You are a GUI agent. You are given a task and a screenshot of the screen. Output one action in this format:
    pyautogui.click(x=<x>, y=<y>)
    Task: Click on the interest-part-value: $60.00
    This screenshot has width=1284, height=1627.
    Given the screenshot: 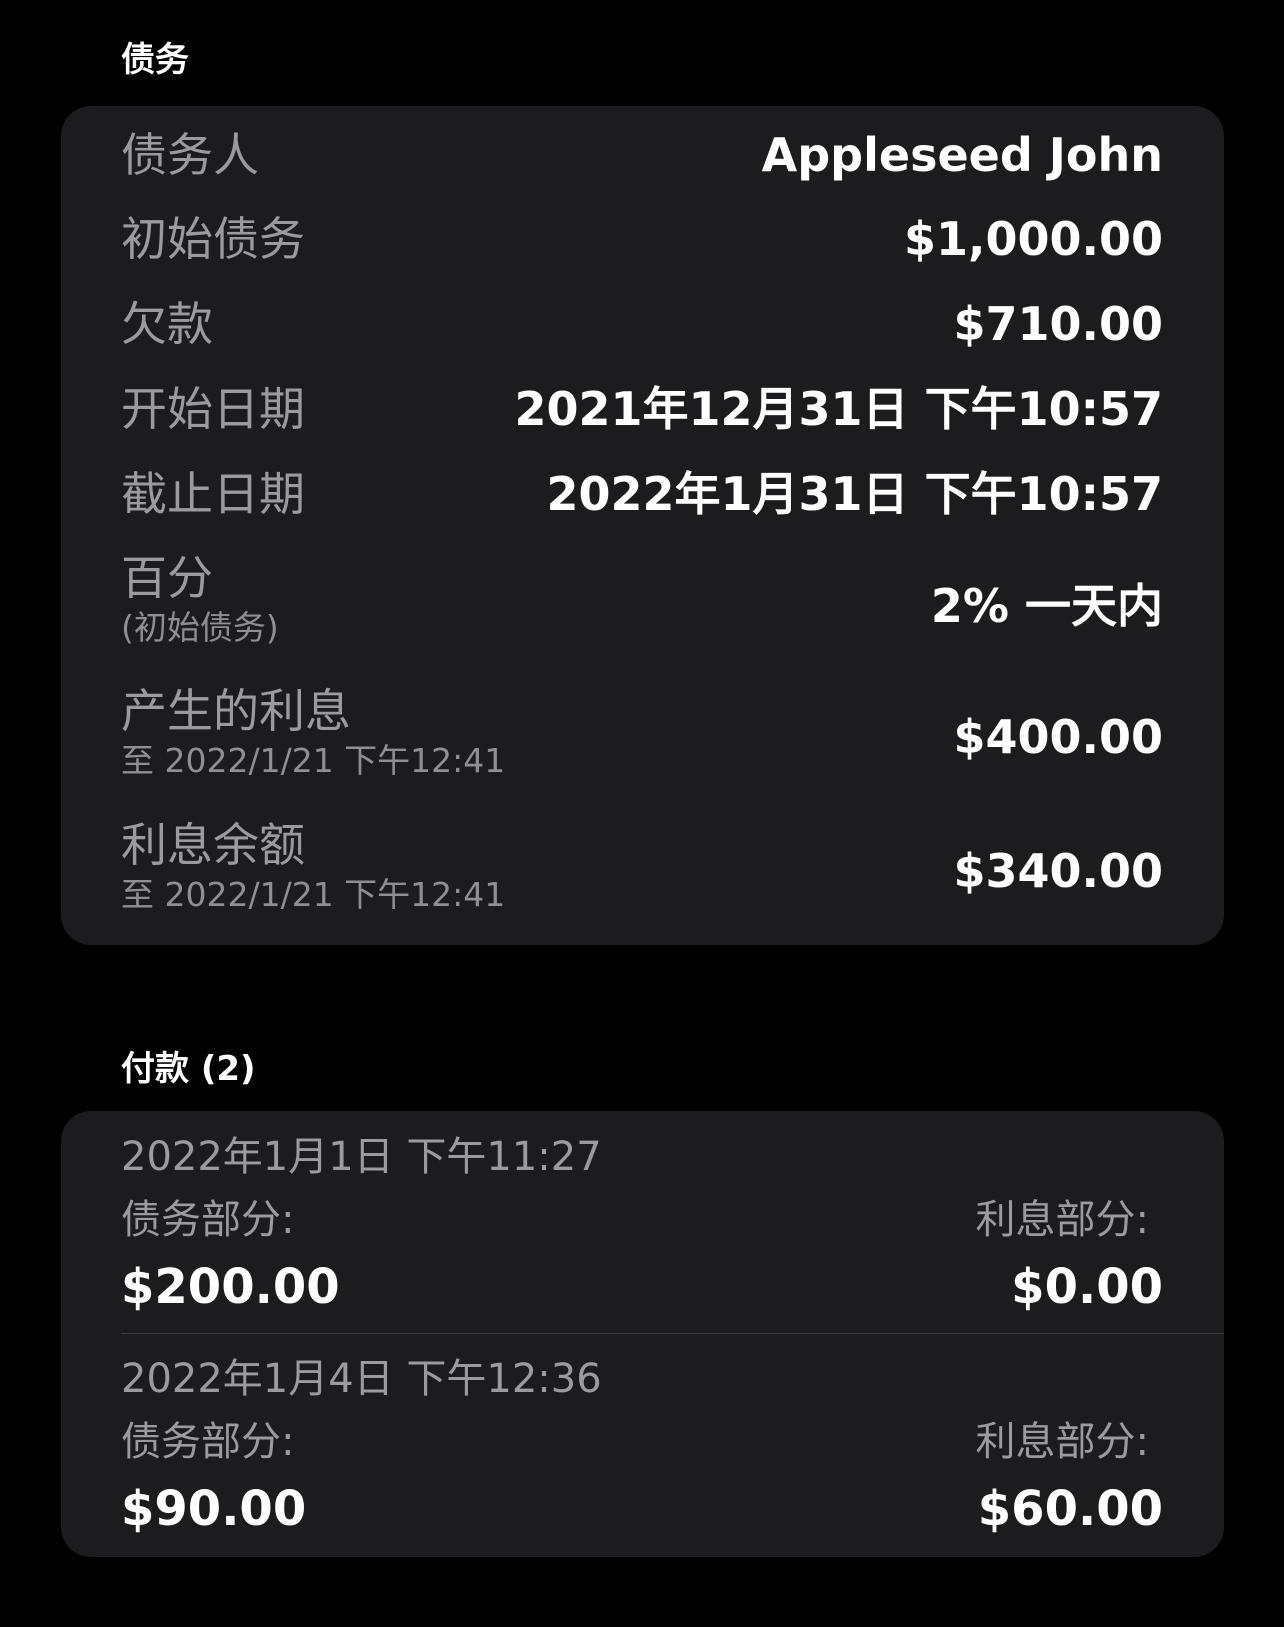 What is the action you would take?
    pyautogui.click(x=1070, y=1509)
    